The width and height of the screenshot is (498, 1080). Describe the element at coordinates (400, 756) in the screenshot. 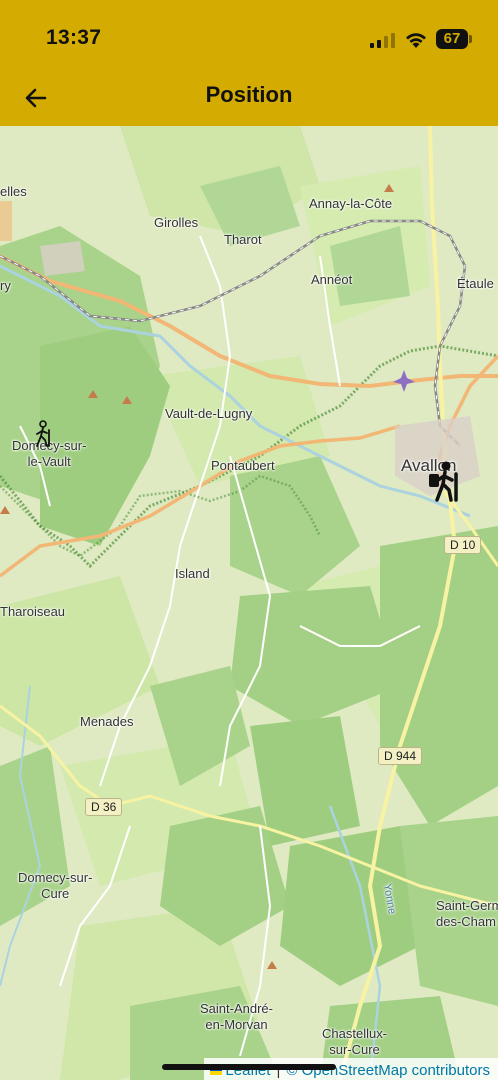

I see `road-shield-d944: D 944` at that location.